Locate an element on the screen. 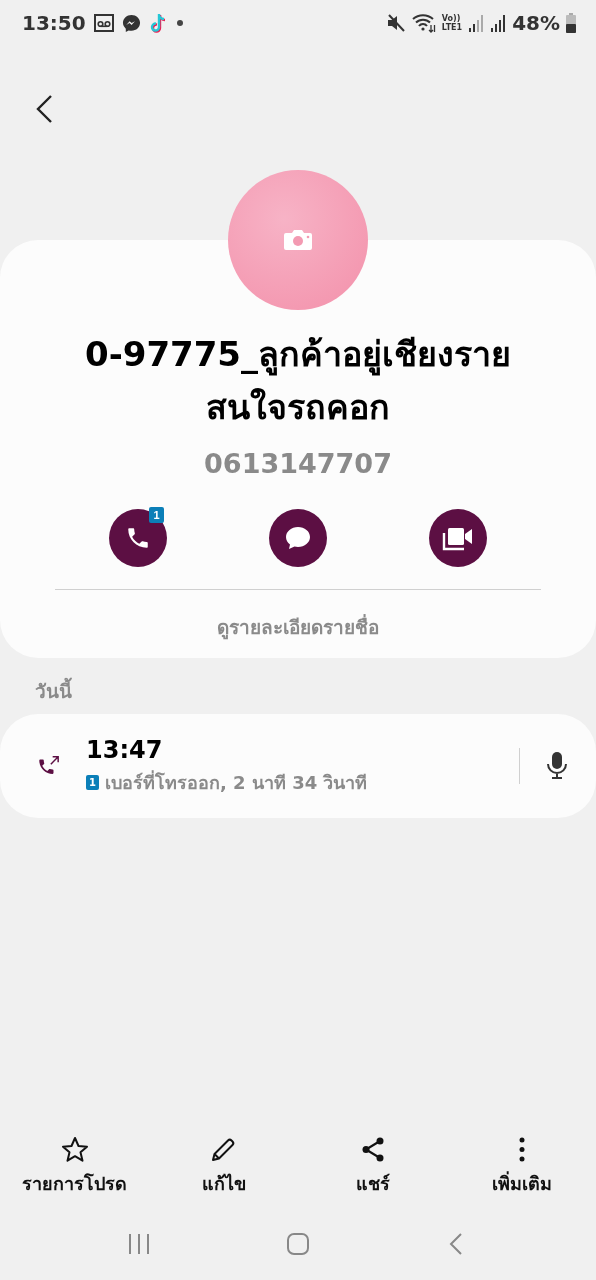 The image size is (596, 1280). voice-recording-button is located at coordinates (557, 766).